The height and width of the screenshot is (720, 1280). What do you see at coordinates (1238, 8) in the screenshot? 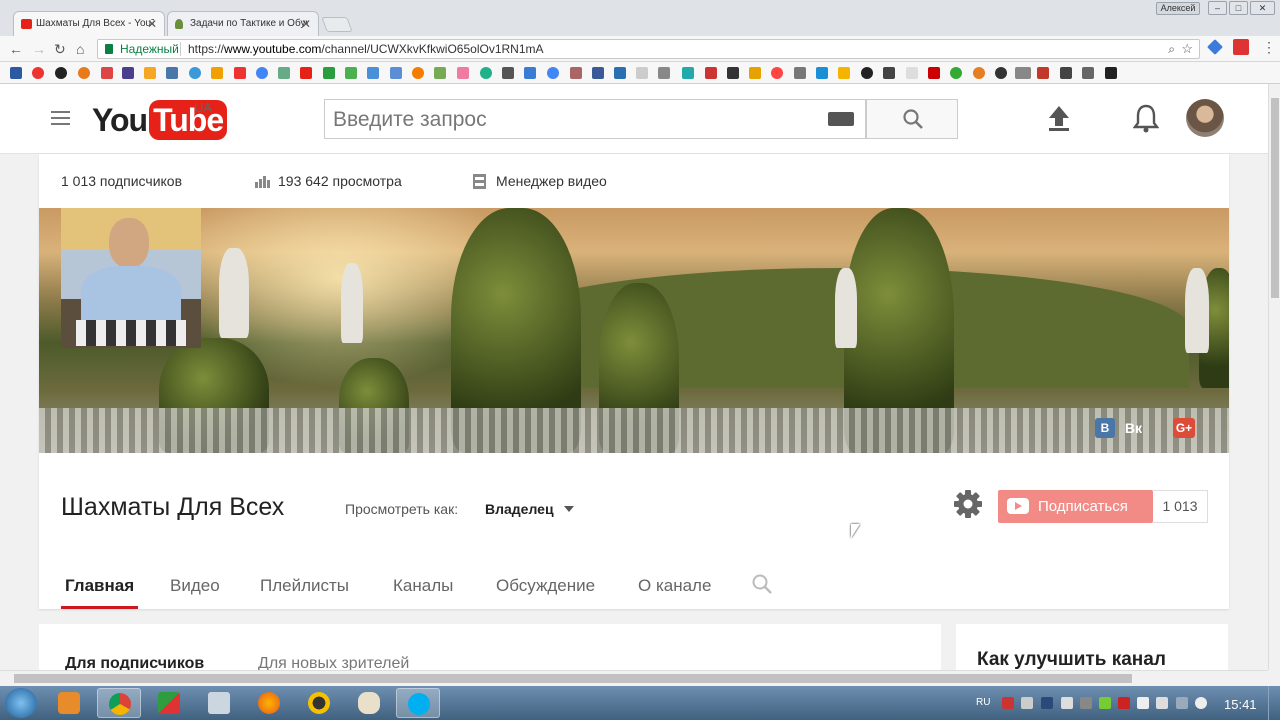
I see `maximize-button: □` at bounding box center [1238, 8].